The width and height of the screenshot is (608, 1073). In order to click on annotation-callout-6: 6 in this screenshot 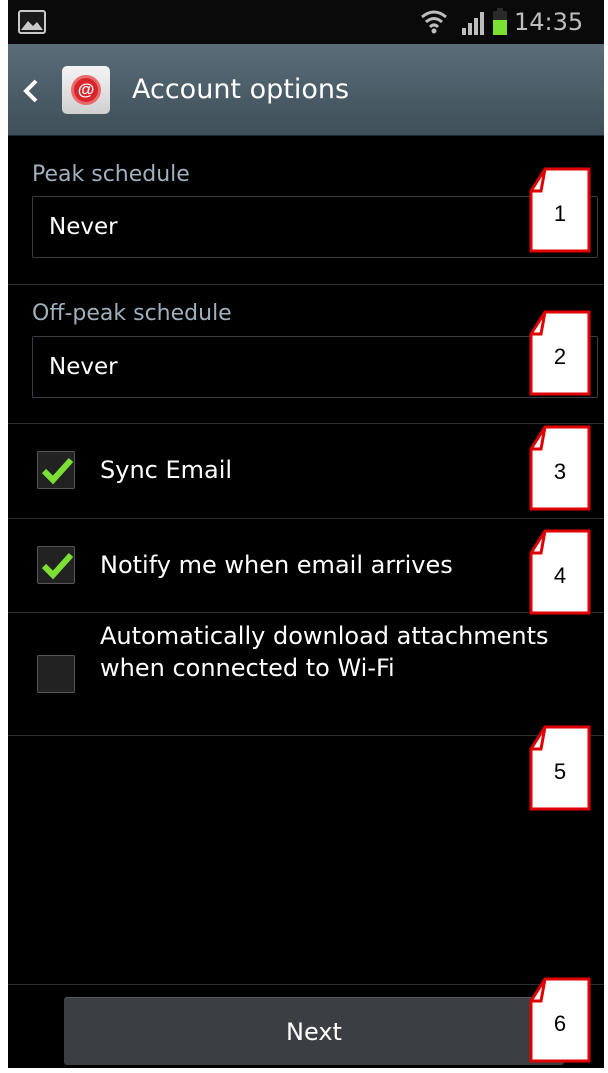, I will do `click(560, 1019)`.